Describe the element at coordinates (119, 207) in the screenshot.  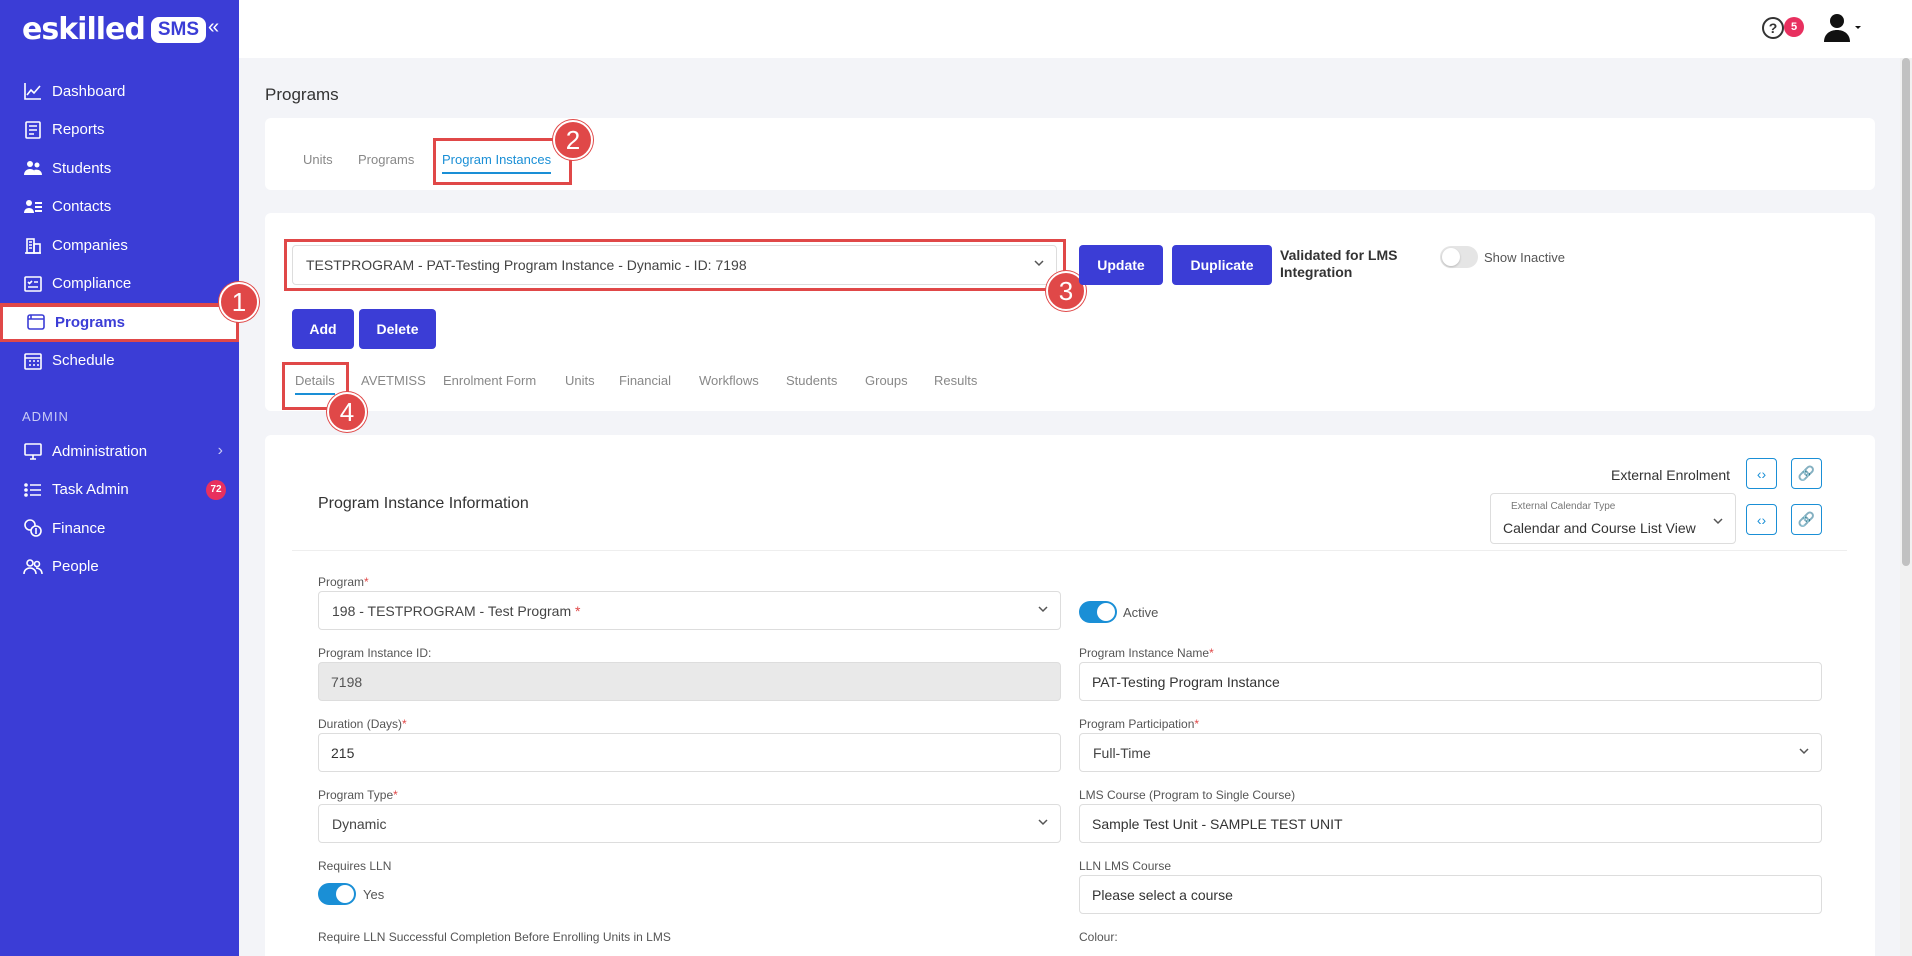
I see `sidebar-item-contacts: Contacts` at that location.